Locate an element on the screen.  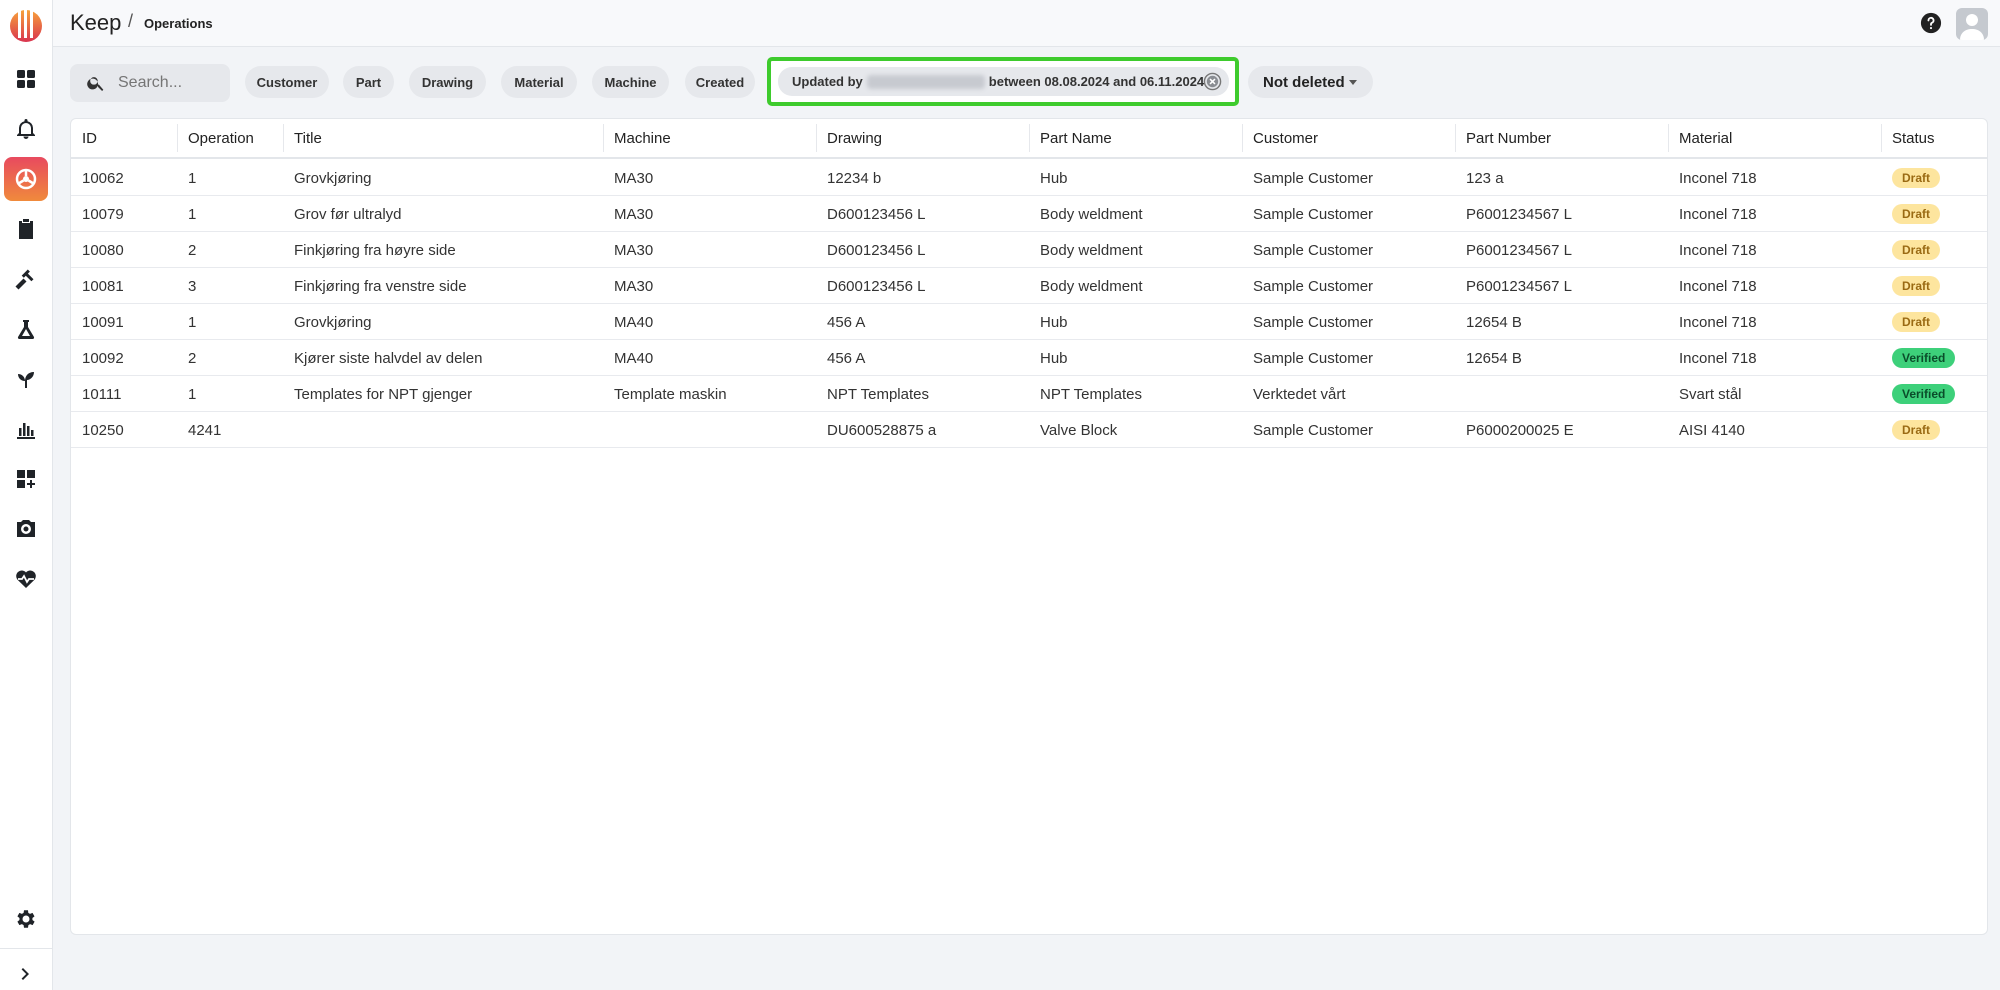
search-input is located at coordinates (168, 83).